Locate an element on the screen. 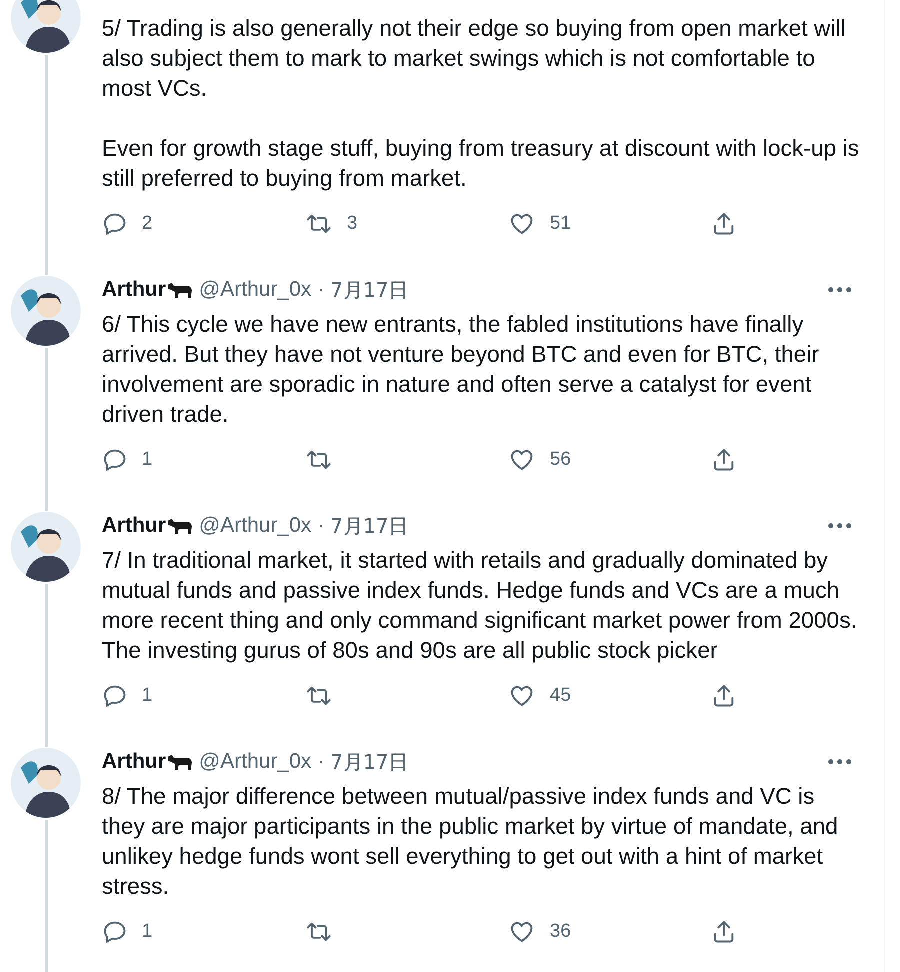 The width and height of the screenshot is (900, 972). tweet-text: 7/ In traditional market, it started with retails and gradually dominated by mutual funds and passive index funds. Hedge funds and VCs are a much more recent thing and only command significant market power from 2000s. The investing gurus of 80s and 90s are all public stock picker is located at coordinates (480, 605).